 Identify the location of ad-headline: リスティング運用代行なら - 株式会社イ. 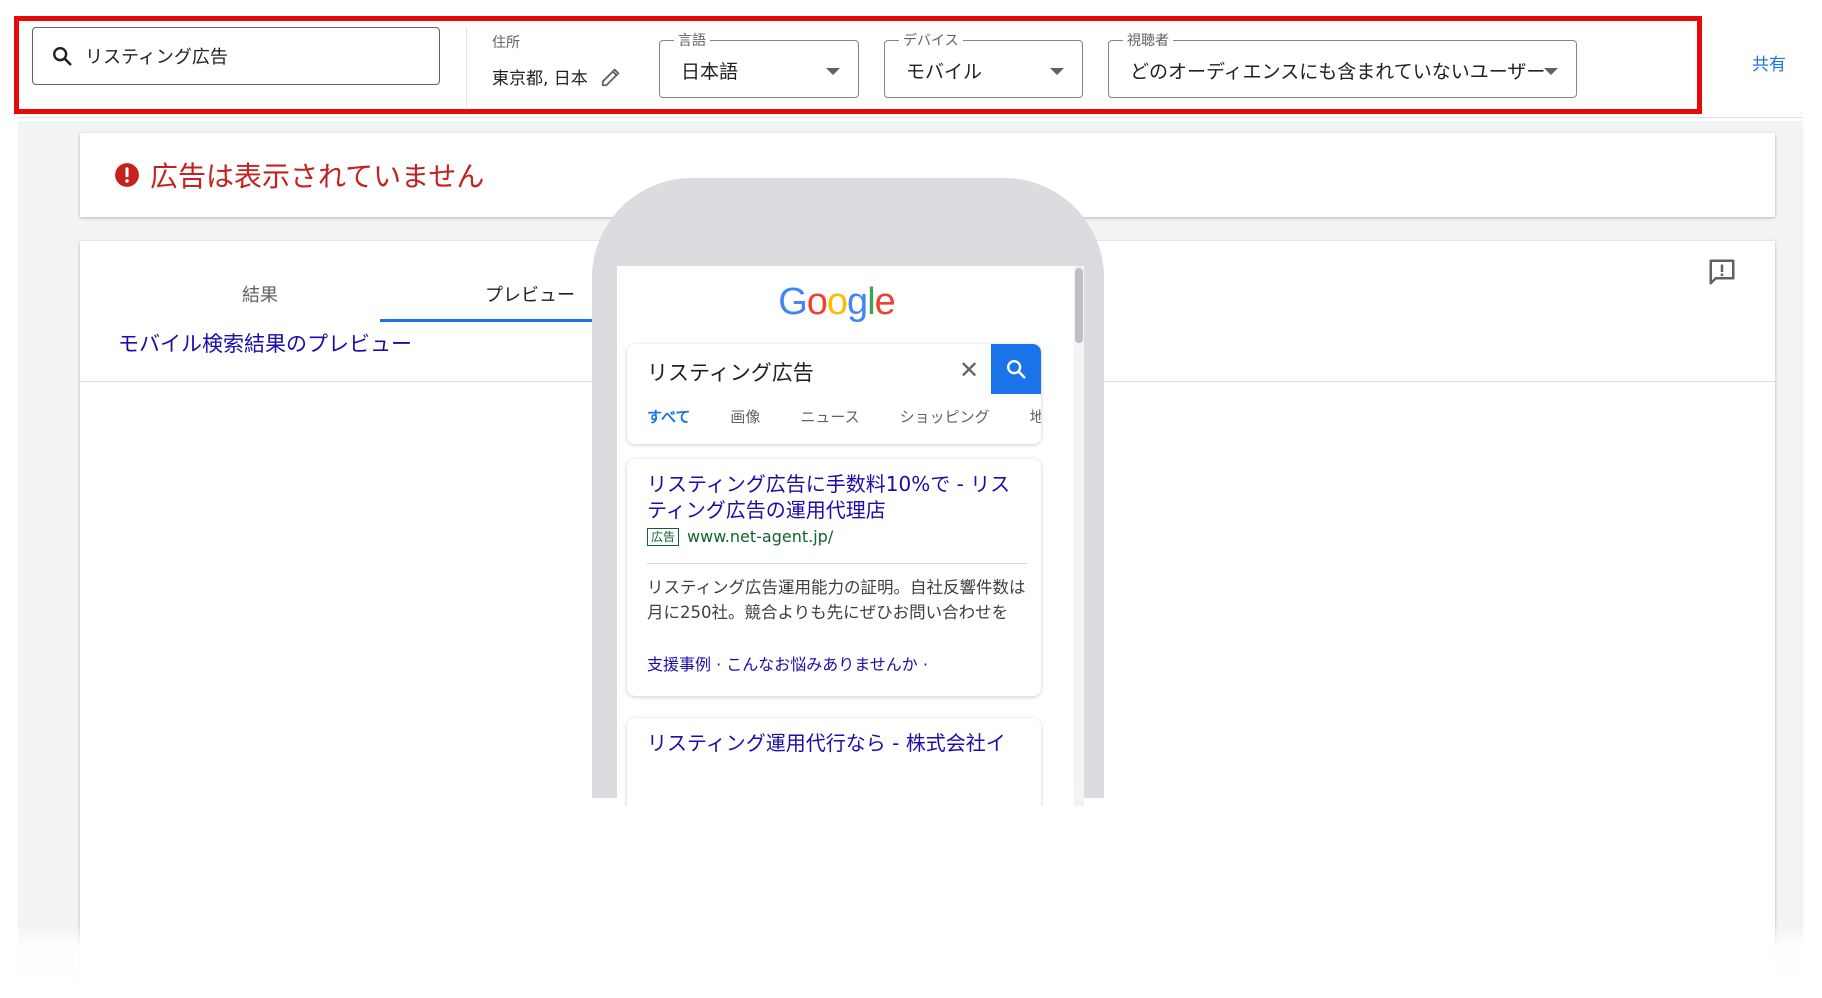
(837, 743).